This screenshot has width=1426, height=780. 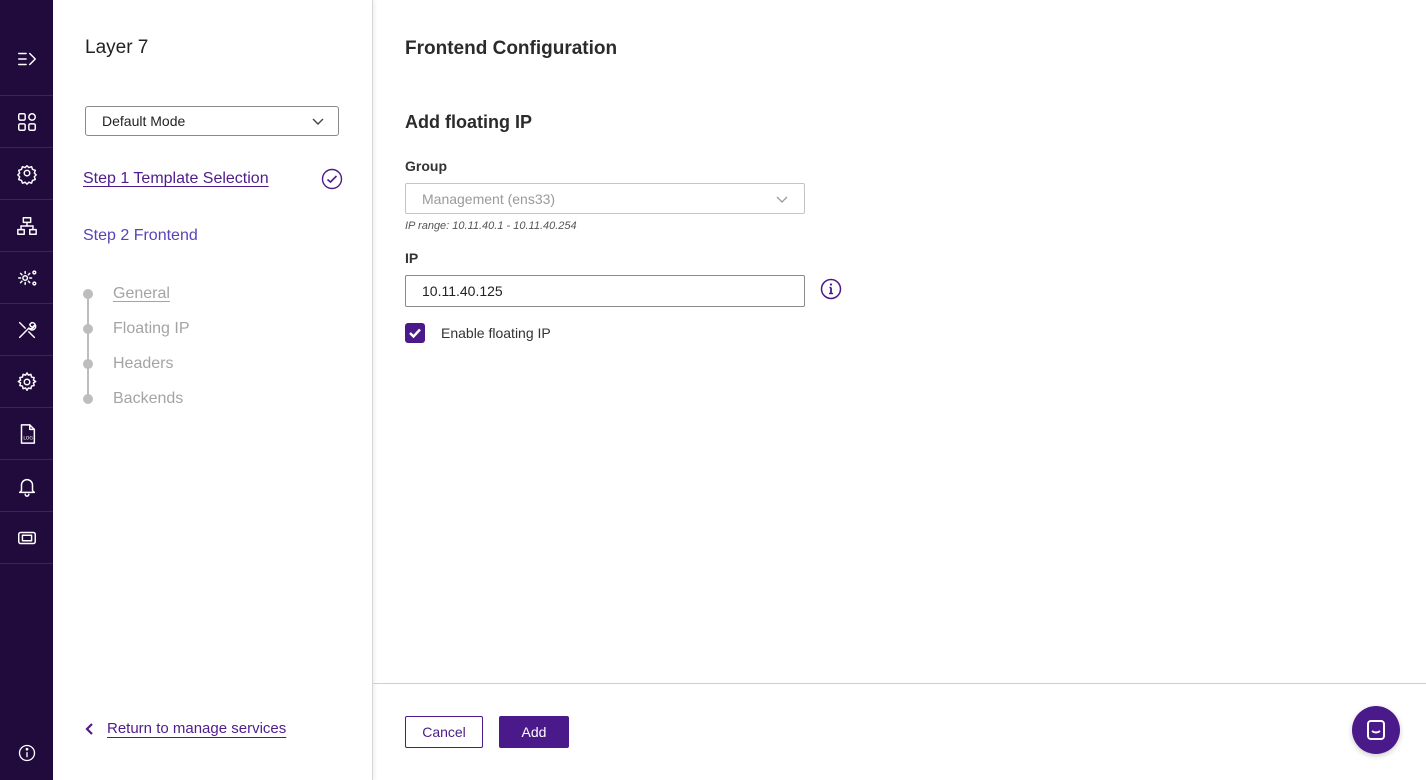 What do you see at coordinates (332, 179) in the screenshot?
I see `check-circle-icon` at bounding box center [332, 179].